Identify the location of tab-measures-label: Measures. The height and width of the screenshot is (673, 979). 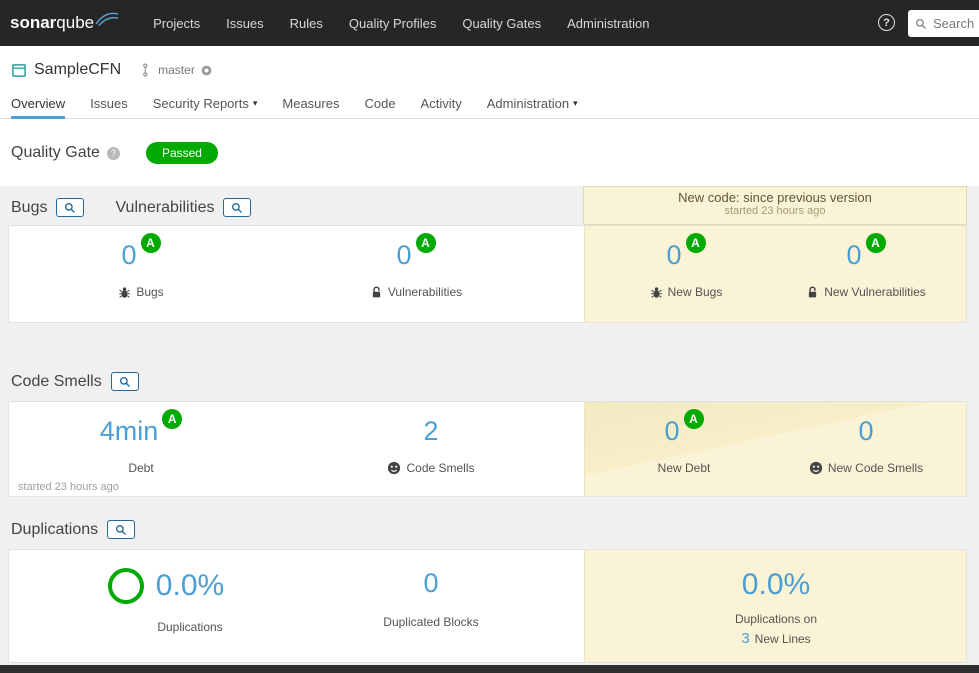
(311, 103).